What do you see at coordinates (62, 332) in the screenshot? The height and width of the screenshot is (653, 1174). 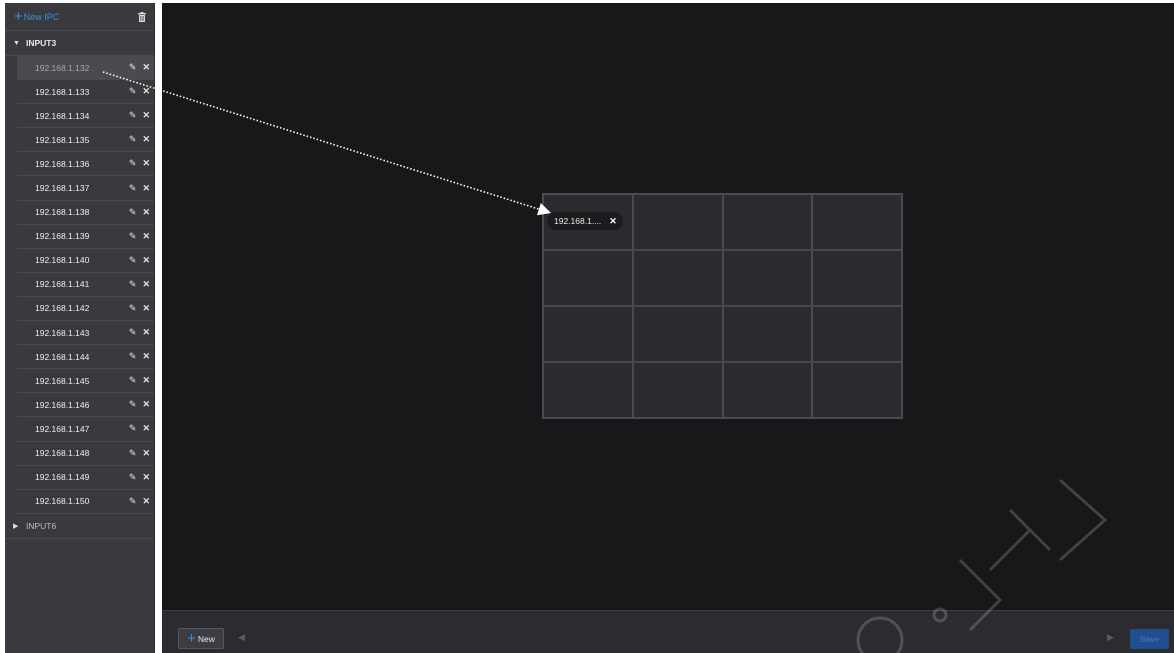 I see `ip-label: 192.168.1.143` at bounding box center [62, 332].